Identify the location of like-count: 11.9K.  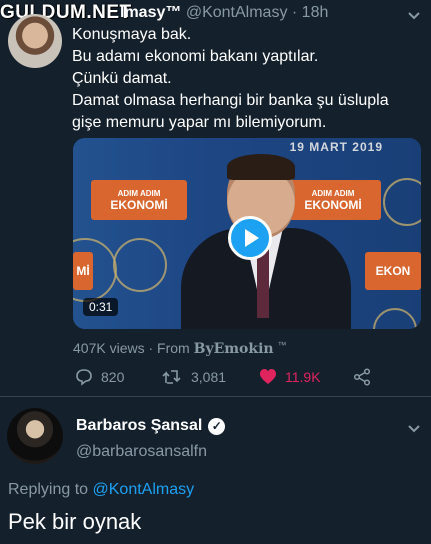
(303, 377).